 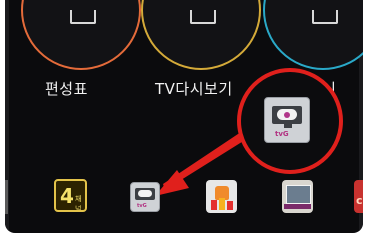 What do you see at coordinates (287, 120) in the screenshot?
I see `app-tvg-zoomed: tvG` at bounding box center [287, 120].